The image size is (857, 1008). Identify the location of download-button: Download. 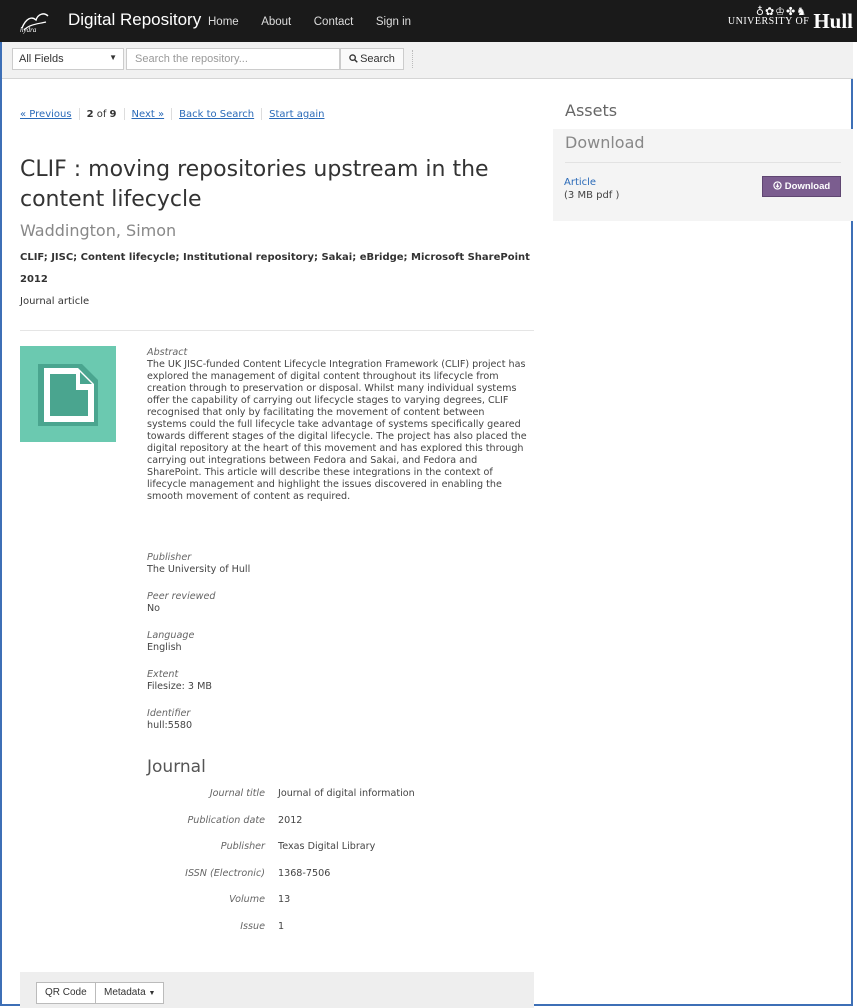
(801, 186).